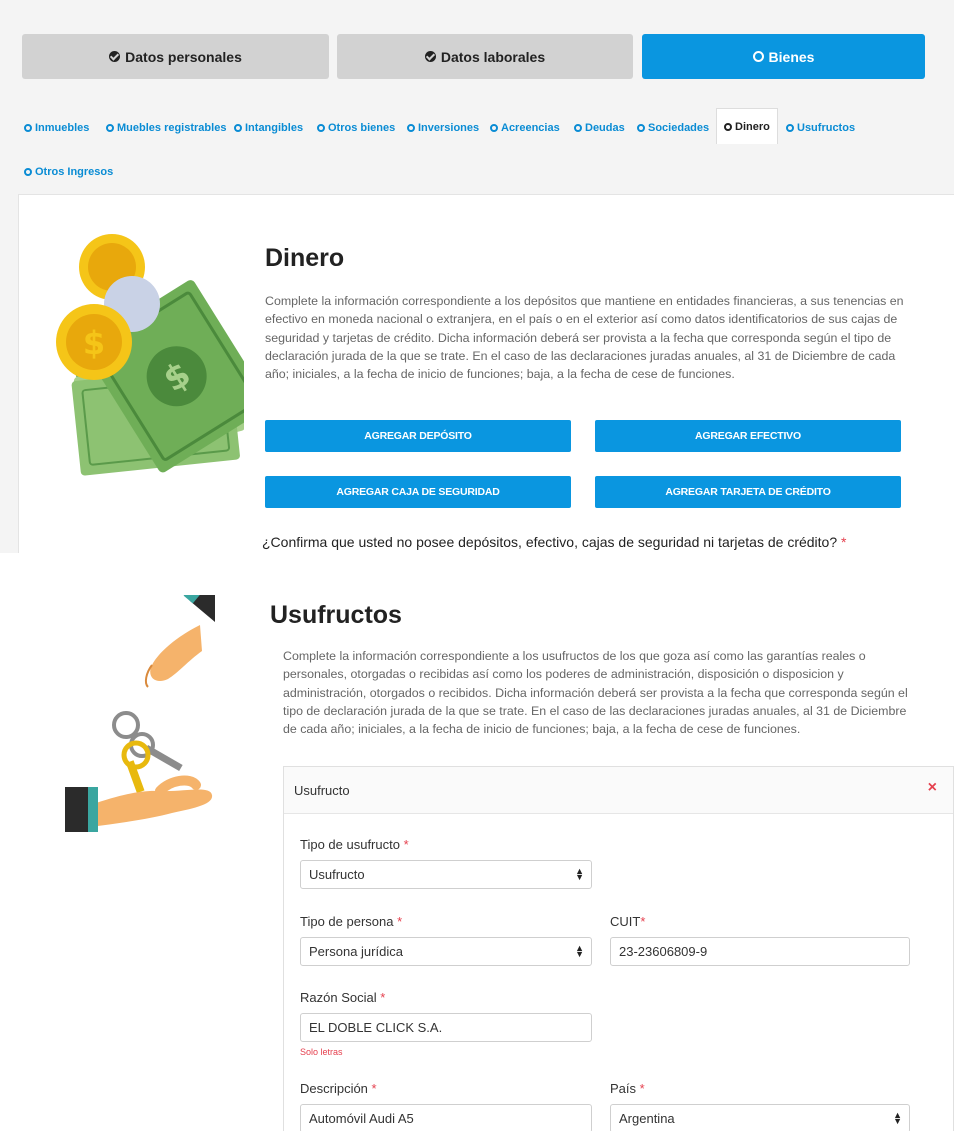 This screenshot has width=954, height=1131. I want to click on tab-label: Bienes, so click(791, 56).